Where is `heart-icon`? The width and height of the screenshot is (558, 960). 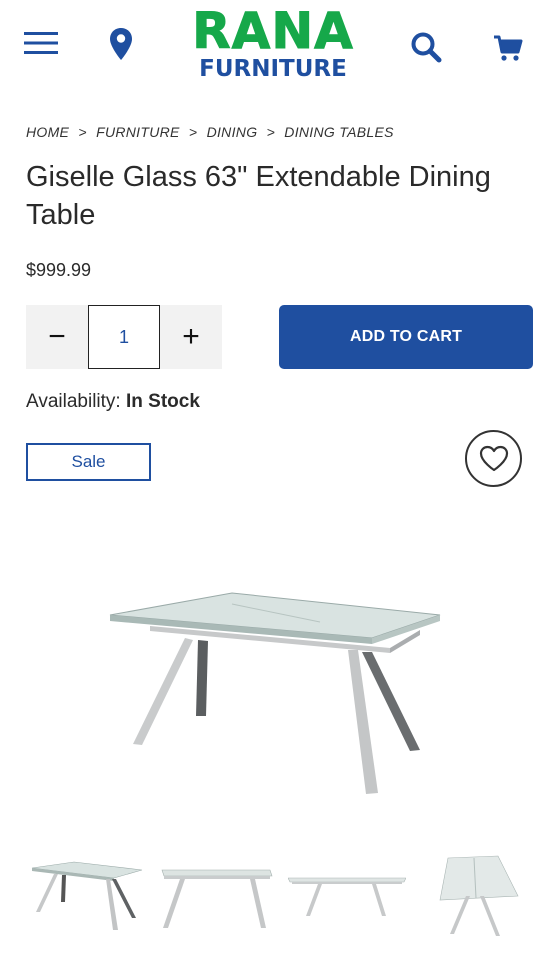 heart-icon is located at coordinates (493, 458).